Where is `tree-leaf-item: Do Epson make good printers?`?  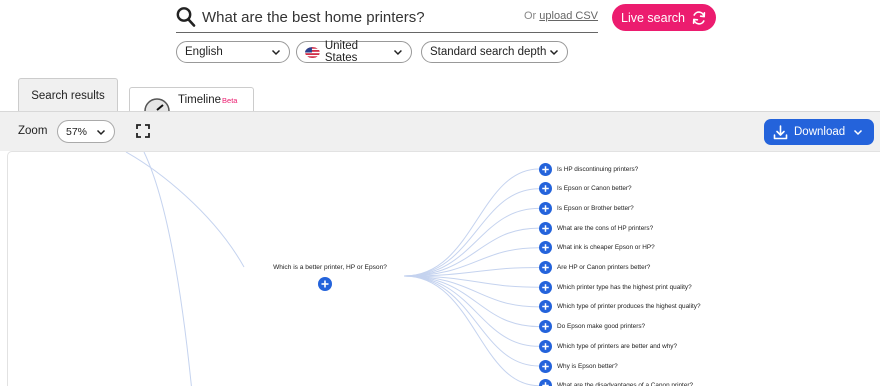
tree-leaf-item: Do Epson make good printers? is located at coordinates (592, 327).